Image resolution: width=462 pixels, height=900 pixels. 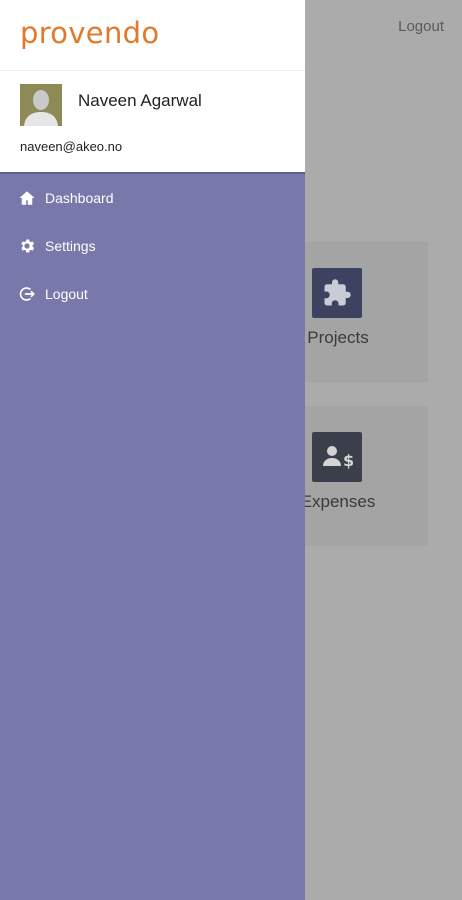 I want to click on drawer-menu: Dashboard Settings Logout, so click(x=152, y=246).